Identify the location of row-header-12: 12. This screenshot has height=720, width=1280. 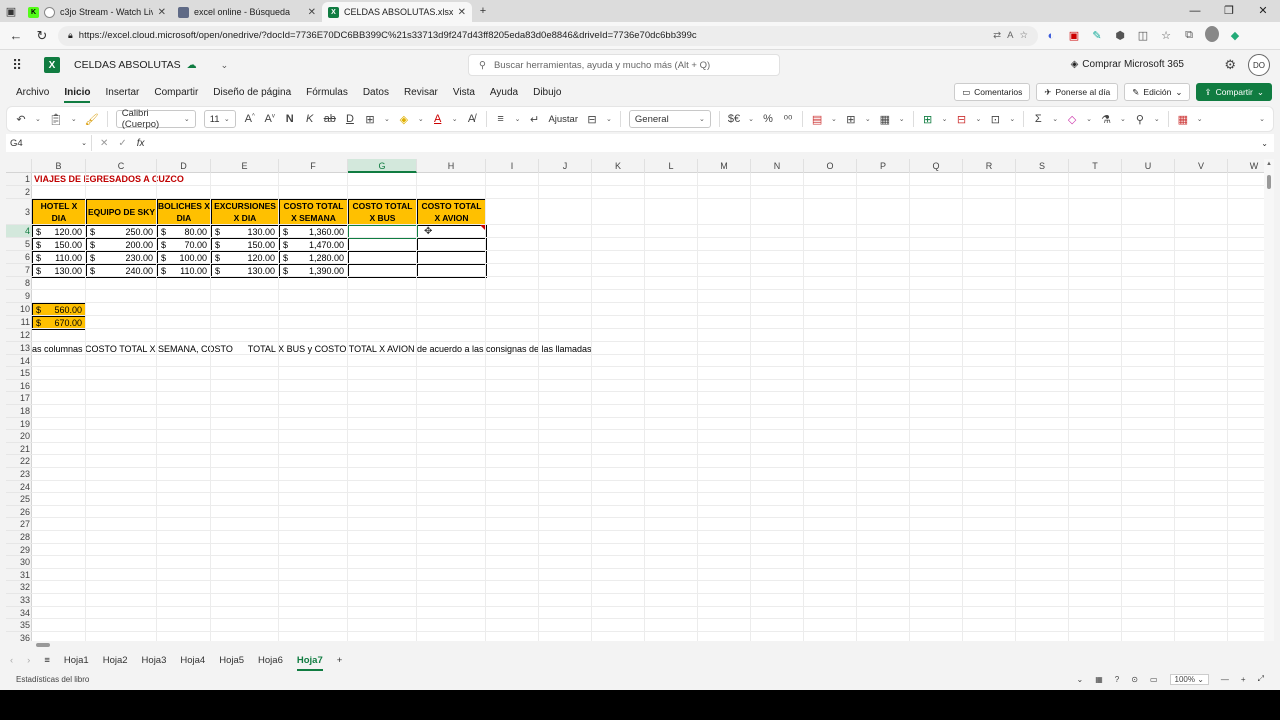
(19, 335).